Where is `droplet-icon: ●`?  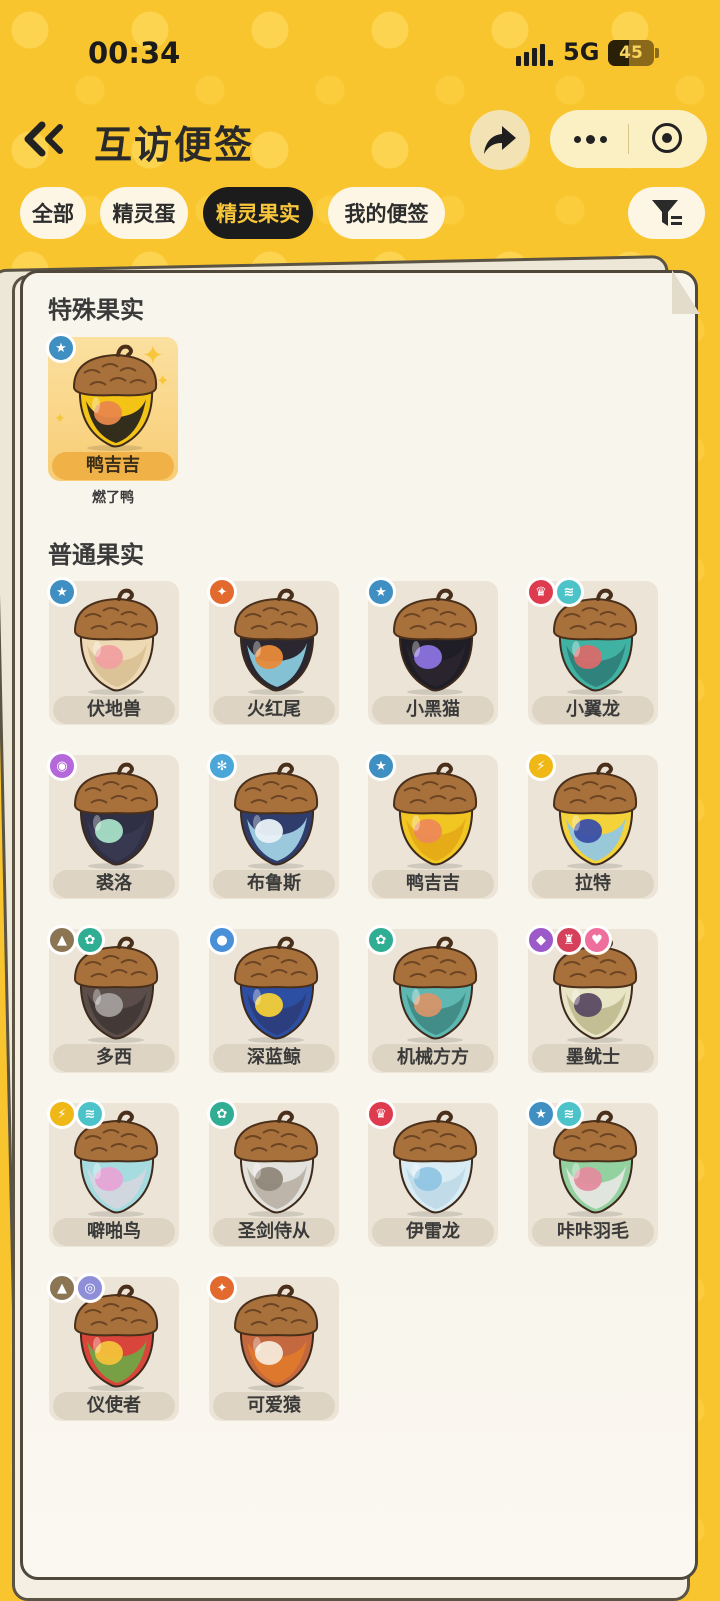
droplet-icon: ● is located at coordinates (222, 940).